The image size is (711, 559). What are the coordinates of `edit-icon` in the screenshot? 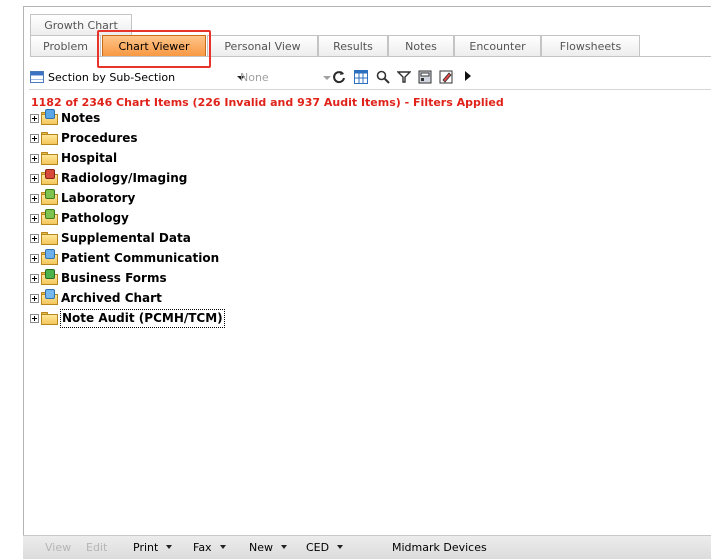 It's located at (446, 78).